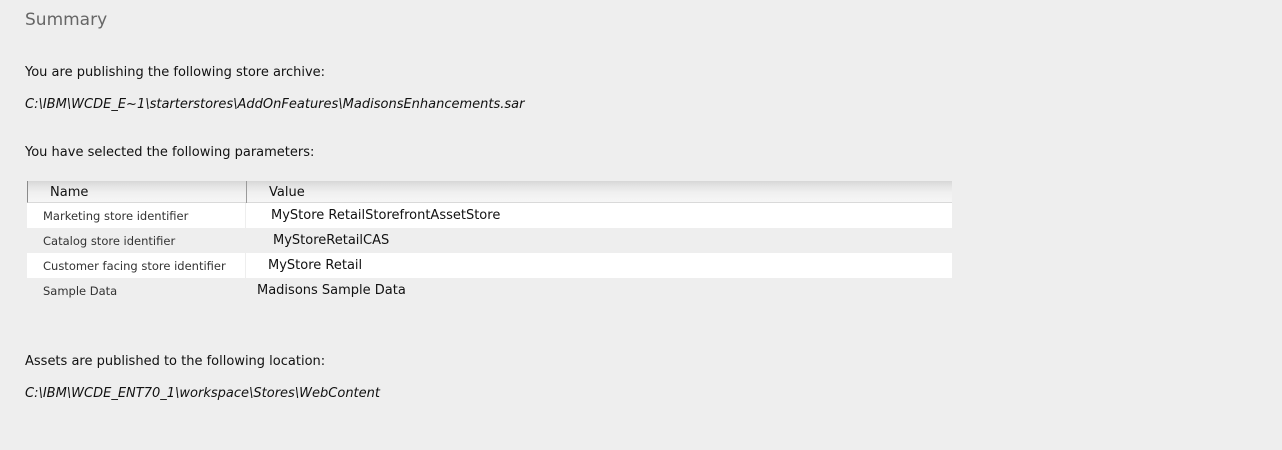  I want to click on row-value: MyStore RetailStorefrontAssetStore, so click(386, 215).